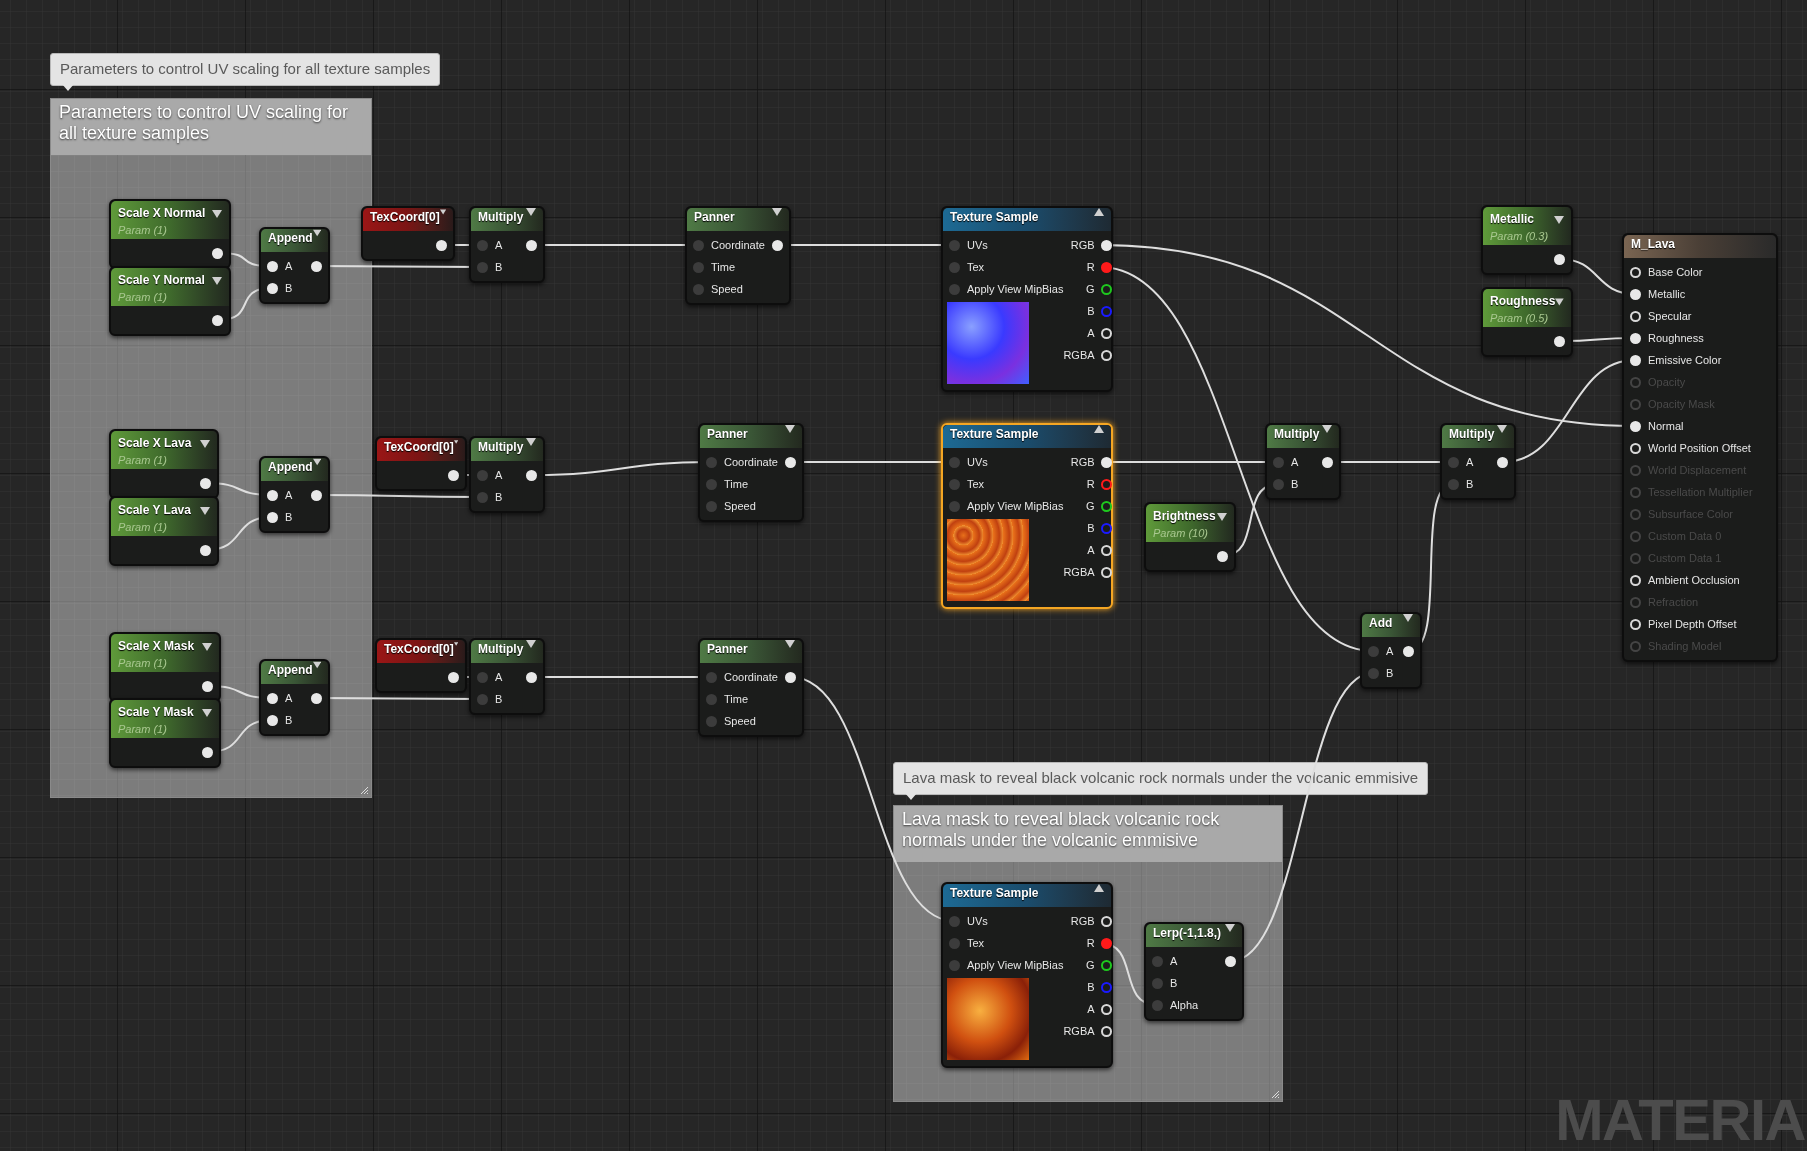 This screenshot has width=1807, height=1151. Describe the element at coordinates (364, 790) in the screenshot. I see `resize-grip-icon` at that location.